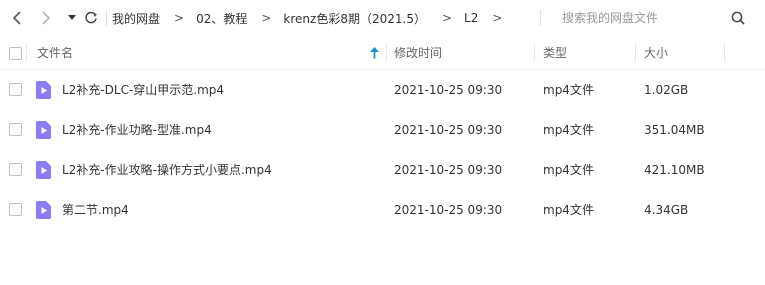 The height and width of the screenshot is (285, 765). What do you see at coordinates (382, 210) in the screenshot?
I see `file-row: 第二节.mp4 2021-10-25 09:30 mp4文件 4.34GB` at bounding box center [382, 210].